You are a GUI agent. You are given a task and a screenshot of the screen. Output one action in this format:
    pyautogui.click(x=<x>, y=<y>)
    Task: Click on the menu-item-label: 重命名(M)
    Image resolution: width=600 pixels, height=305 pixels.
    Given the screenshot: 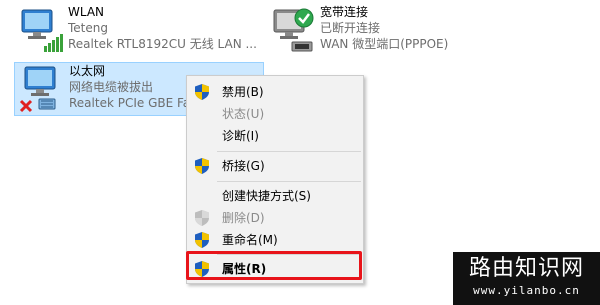 What is the action you would take?
    pyautogui.click(x=250, y=240)
    